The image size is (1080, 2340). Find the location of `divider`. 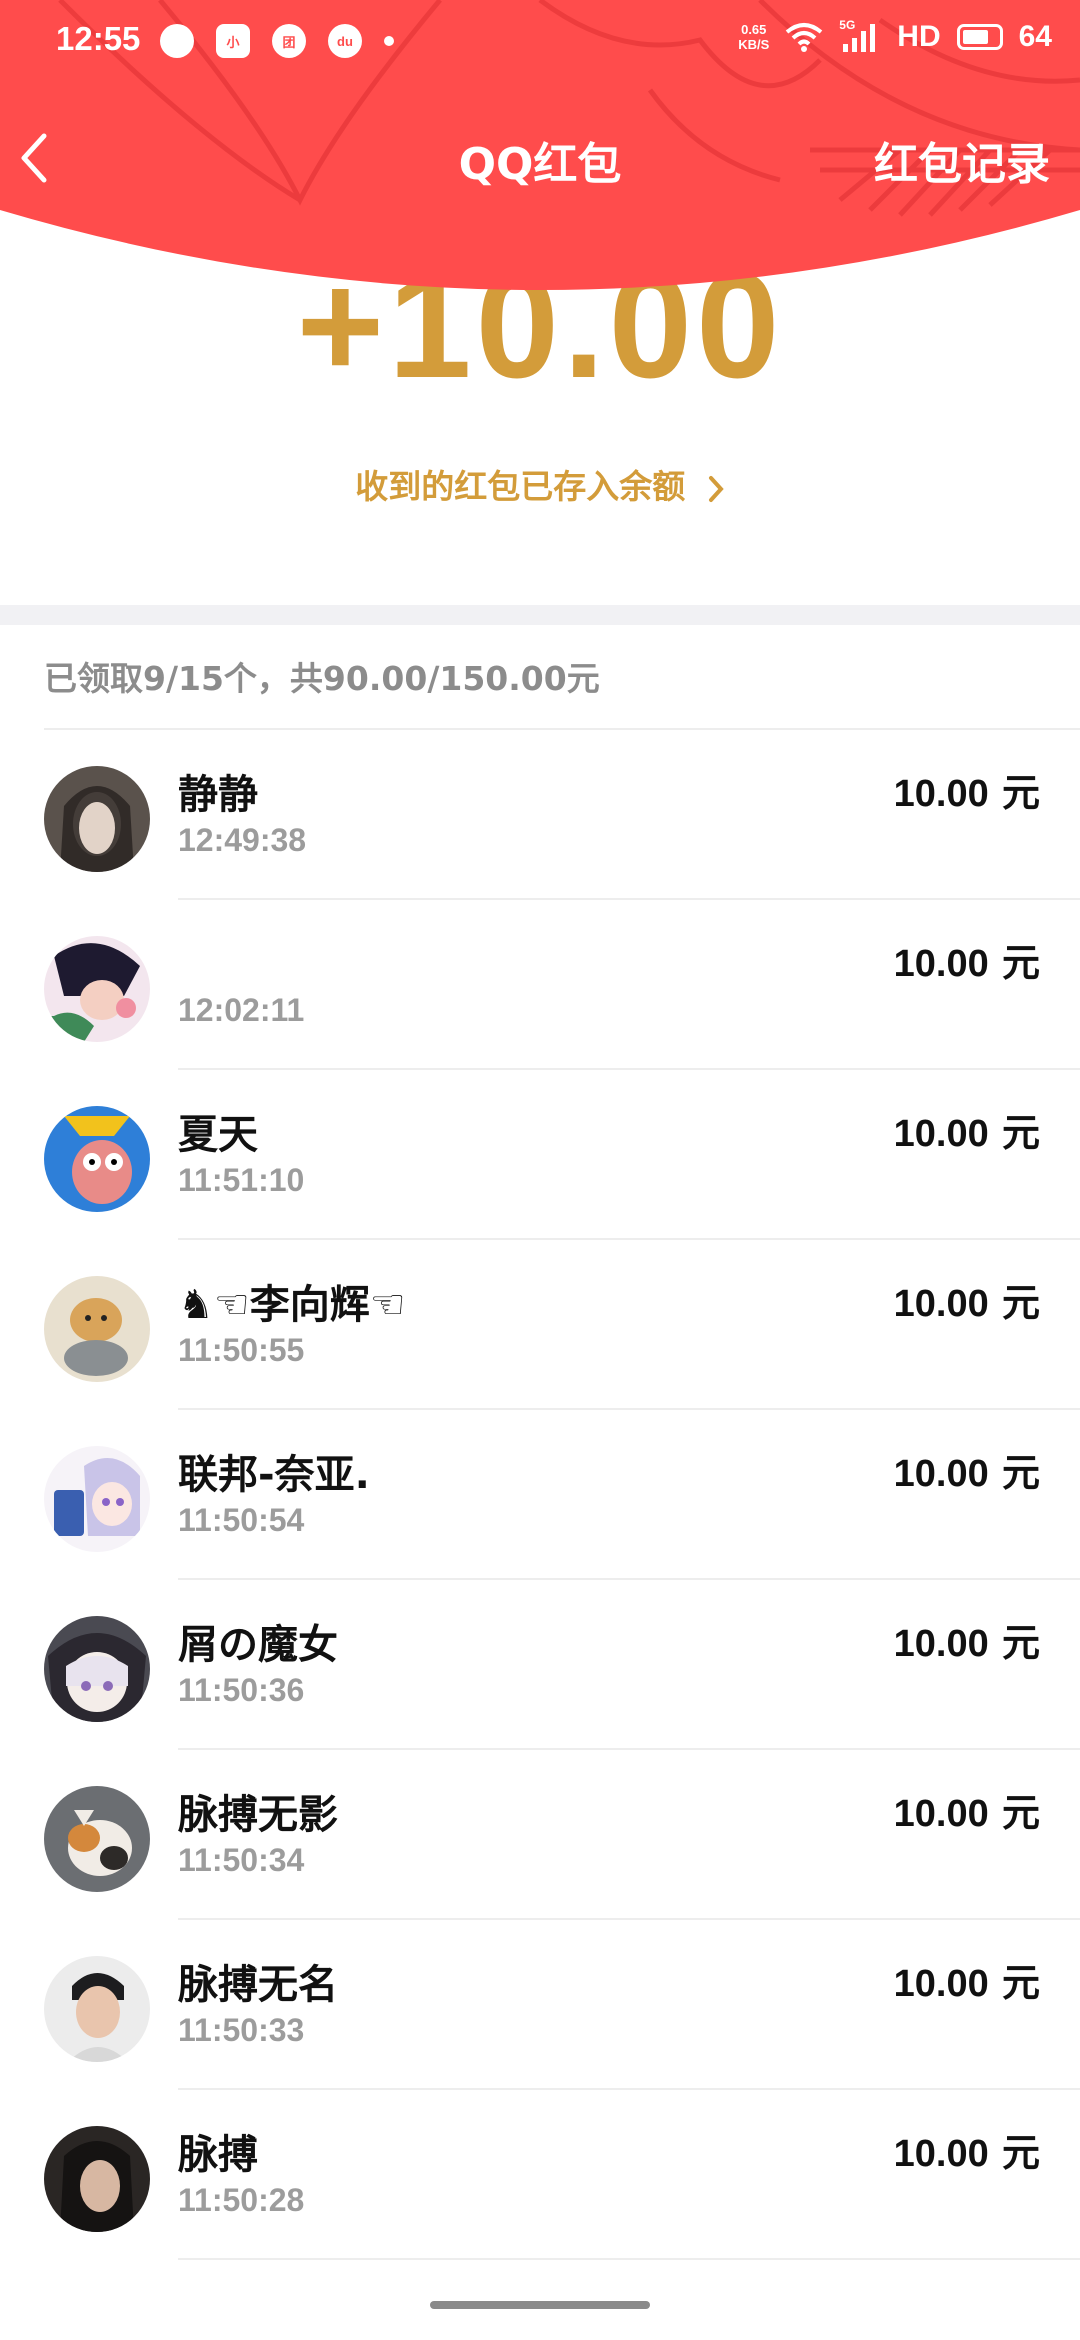

divider is located at coordinates (629, 2259).